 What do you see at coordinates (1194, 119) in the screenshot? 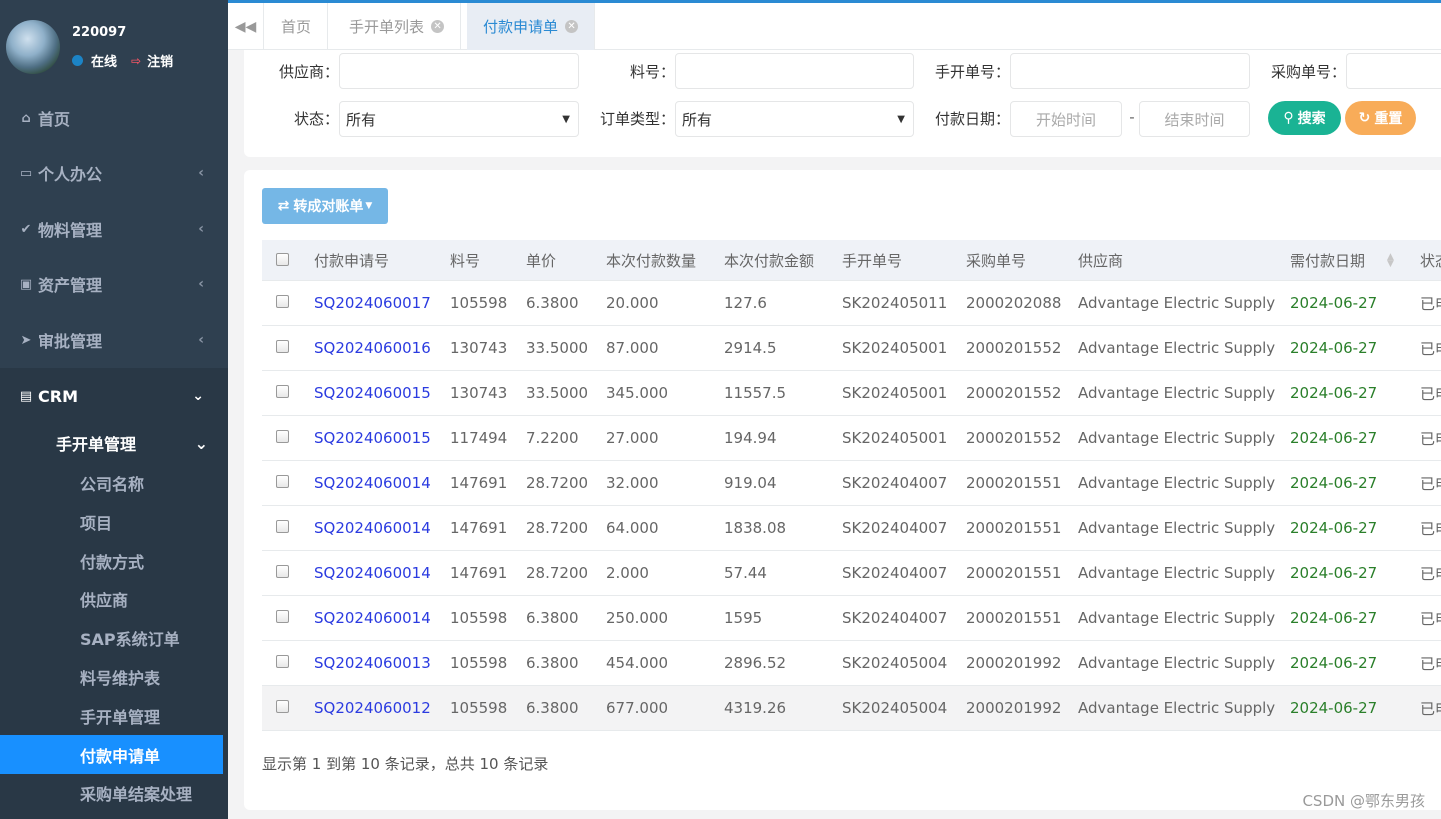
I see `end-date-input: 结束时间` at bounding box center [1194, 119].